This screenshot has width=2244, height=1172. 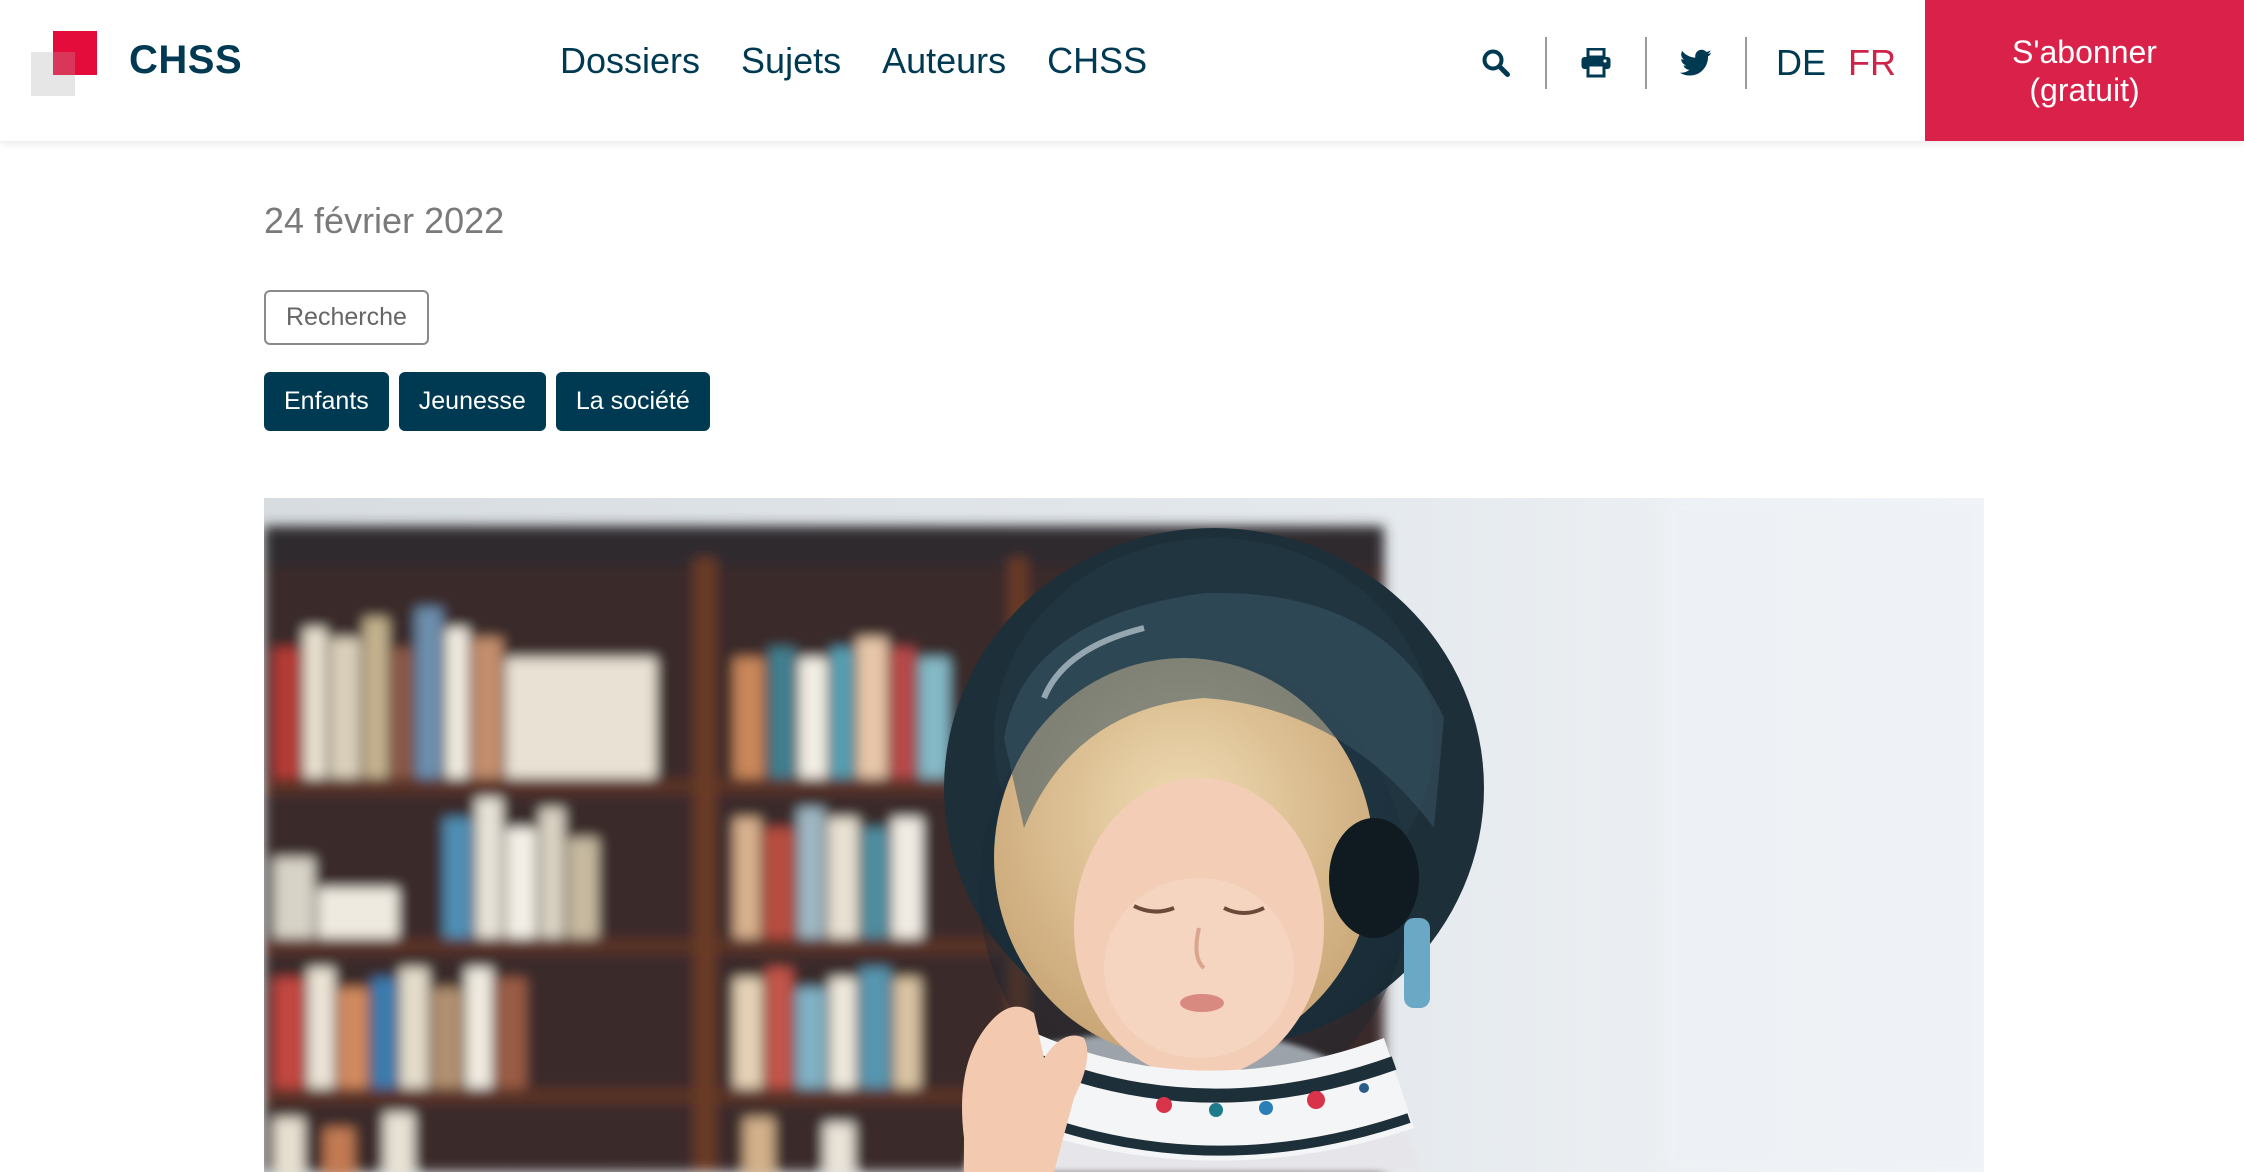 I want to click on tag-la-societe: La société, so click(x=632, y=401).